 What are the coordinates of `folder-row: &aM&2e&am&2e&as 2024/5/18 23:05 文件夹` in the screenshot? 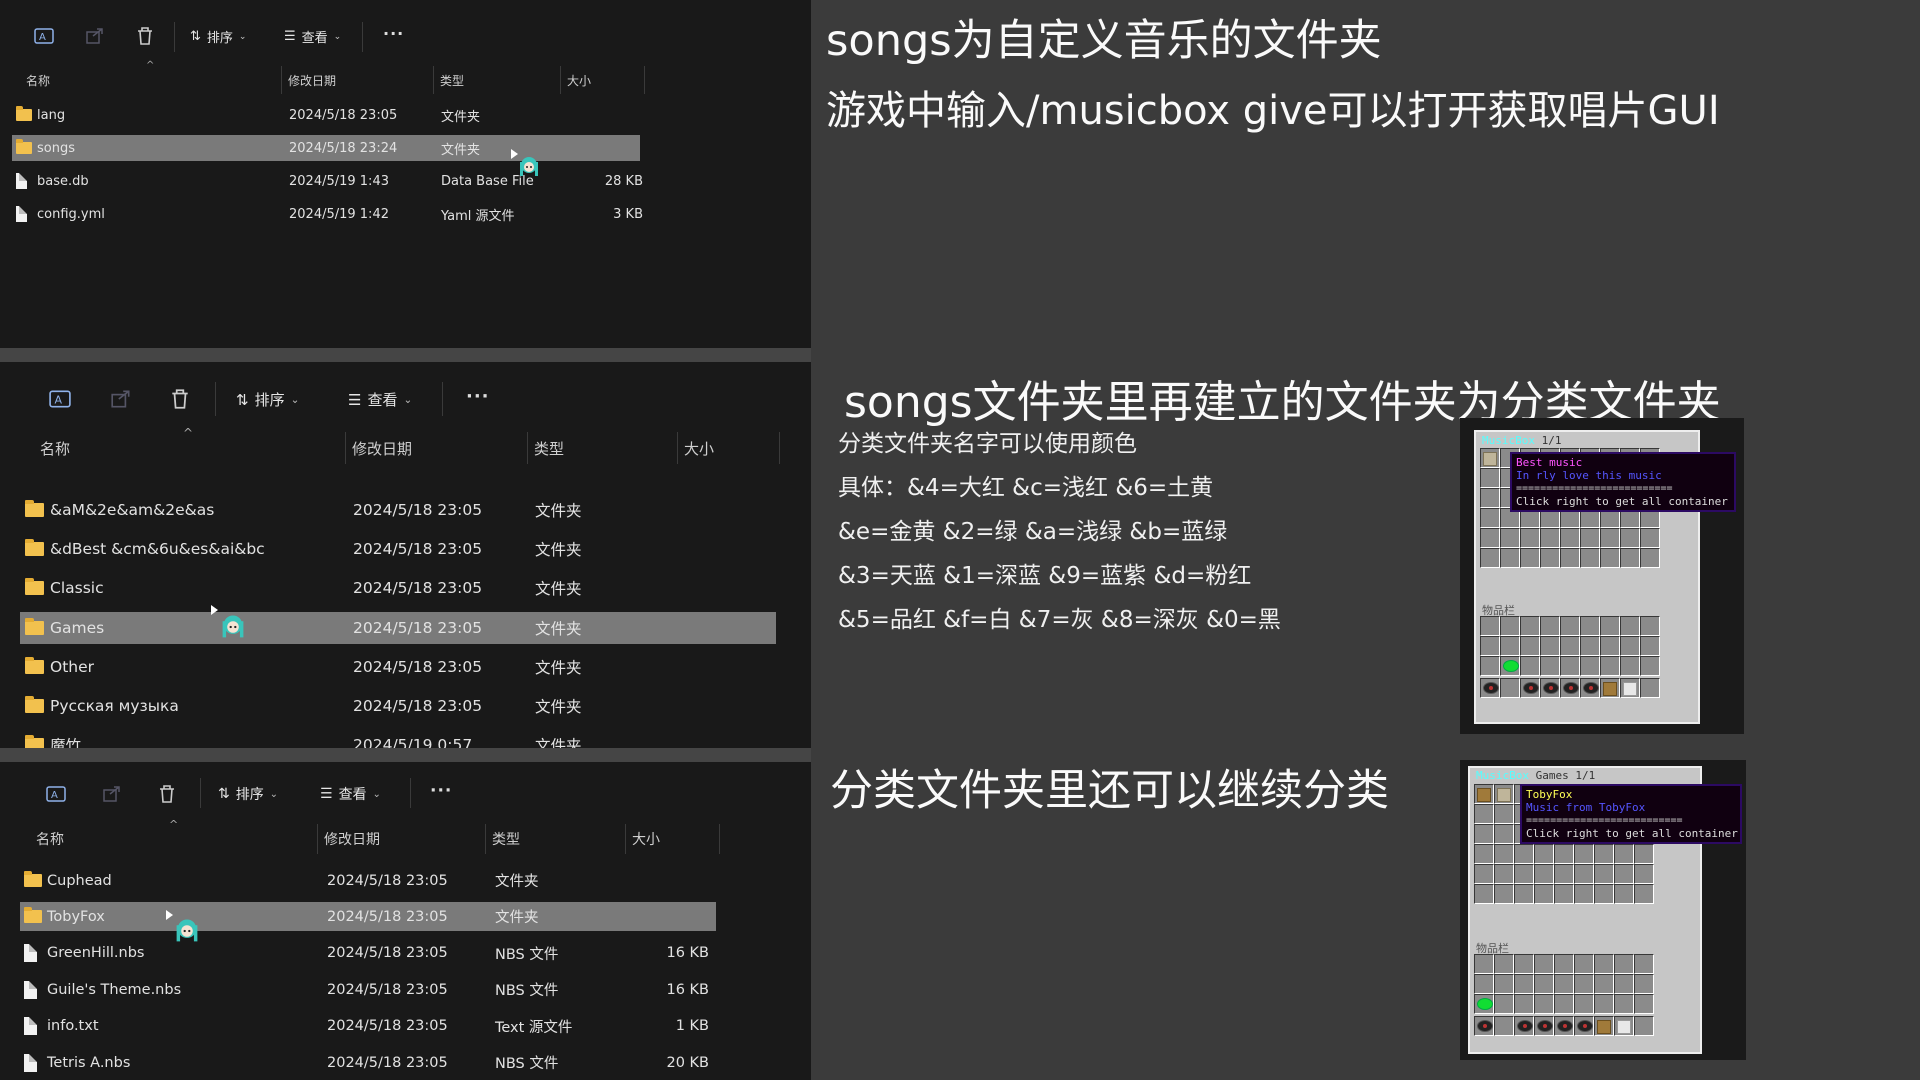 It's located at (398, 510).